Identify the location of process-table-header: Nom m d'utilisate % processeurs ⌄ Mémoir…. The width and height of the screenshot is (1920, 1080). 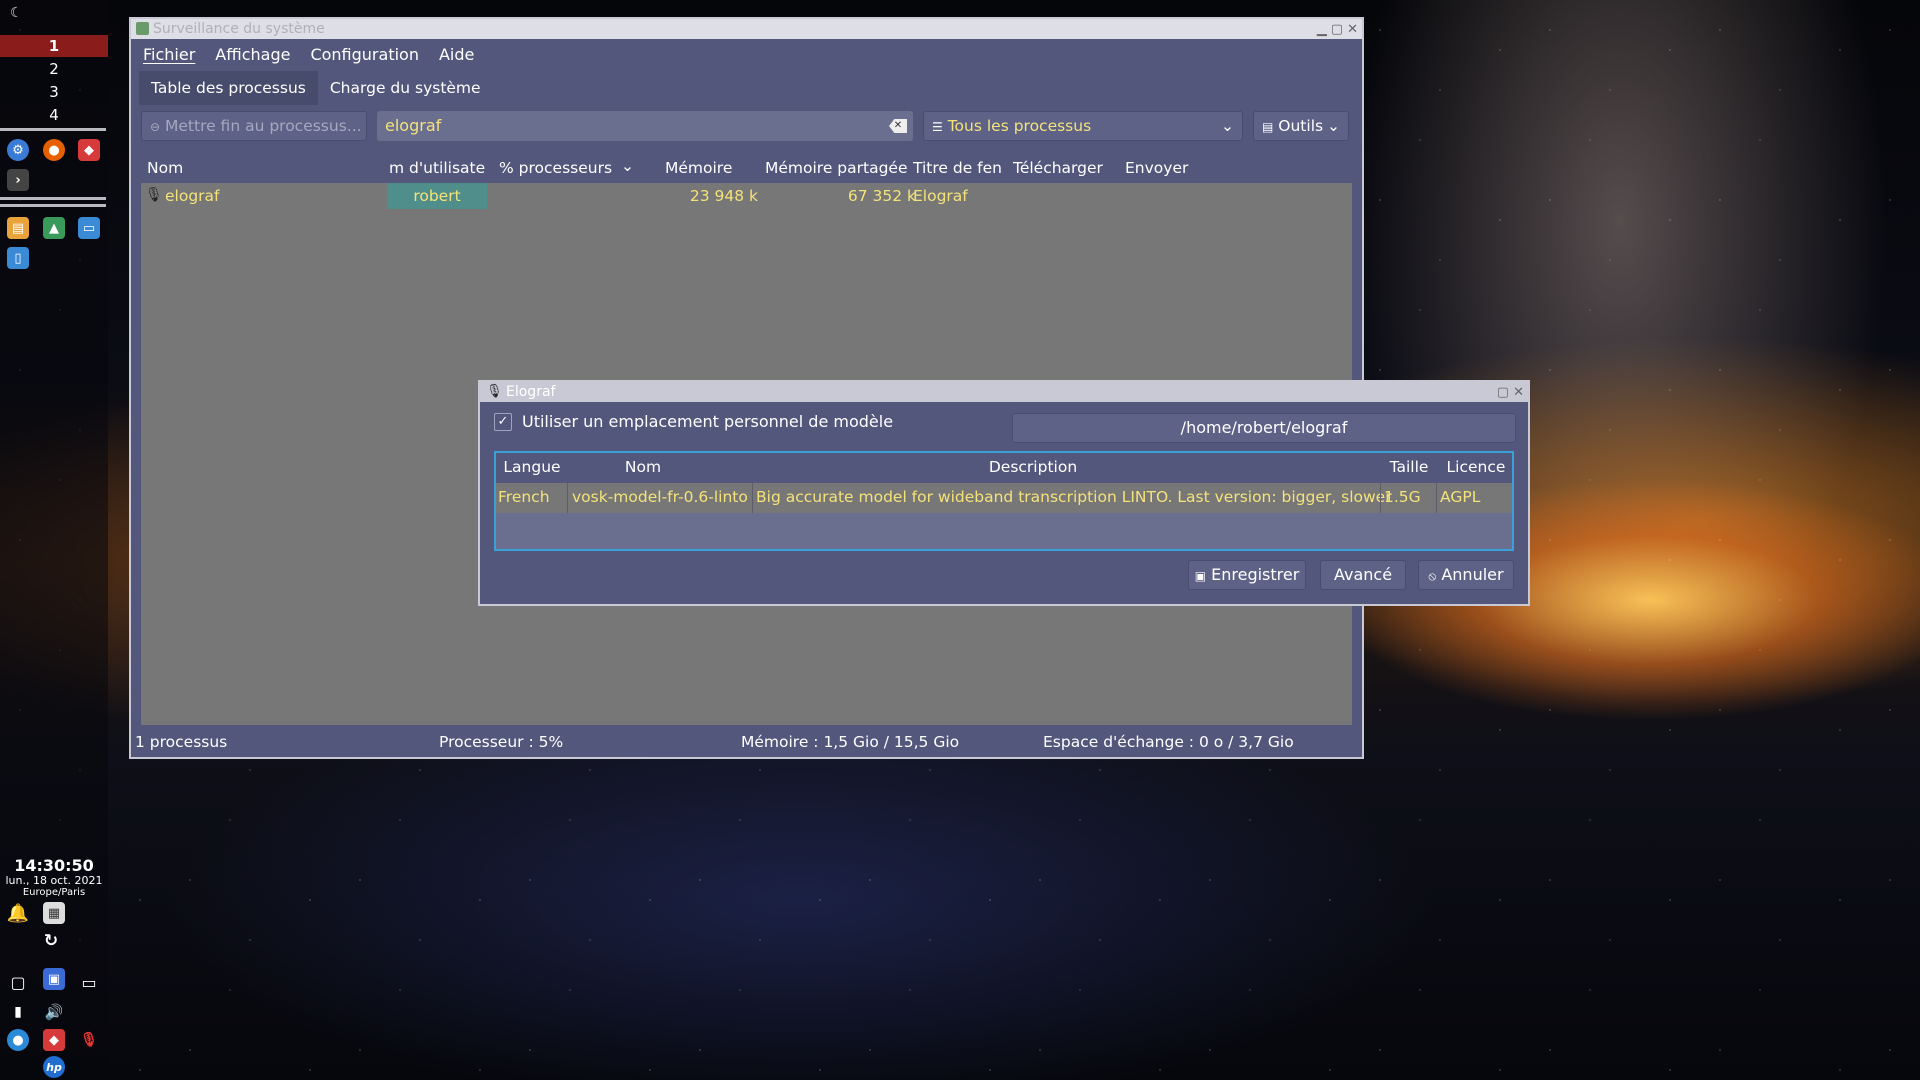
(746, 168).